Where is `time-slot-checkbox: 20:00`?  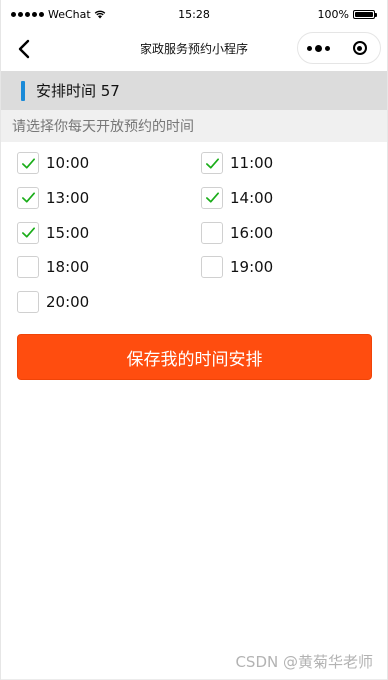
time-slot-checkbox: 20:00 is located at coordinates (109, 302).